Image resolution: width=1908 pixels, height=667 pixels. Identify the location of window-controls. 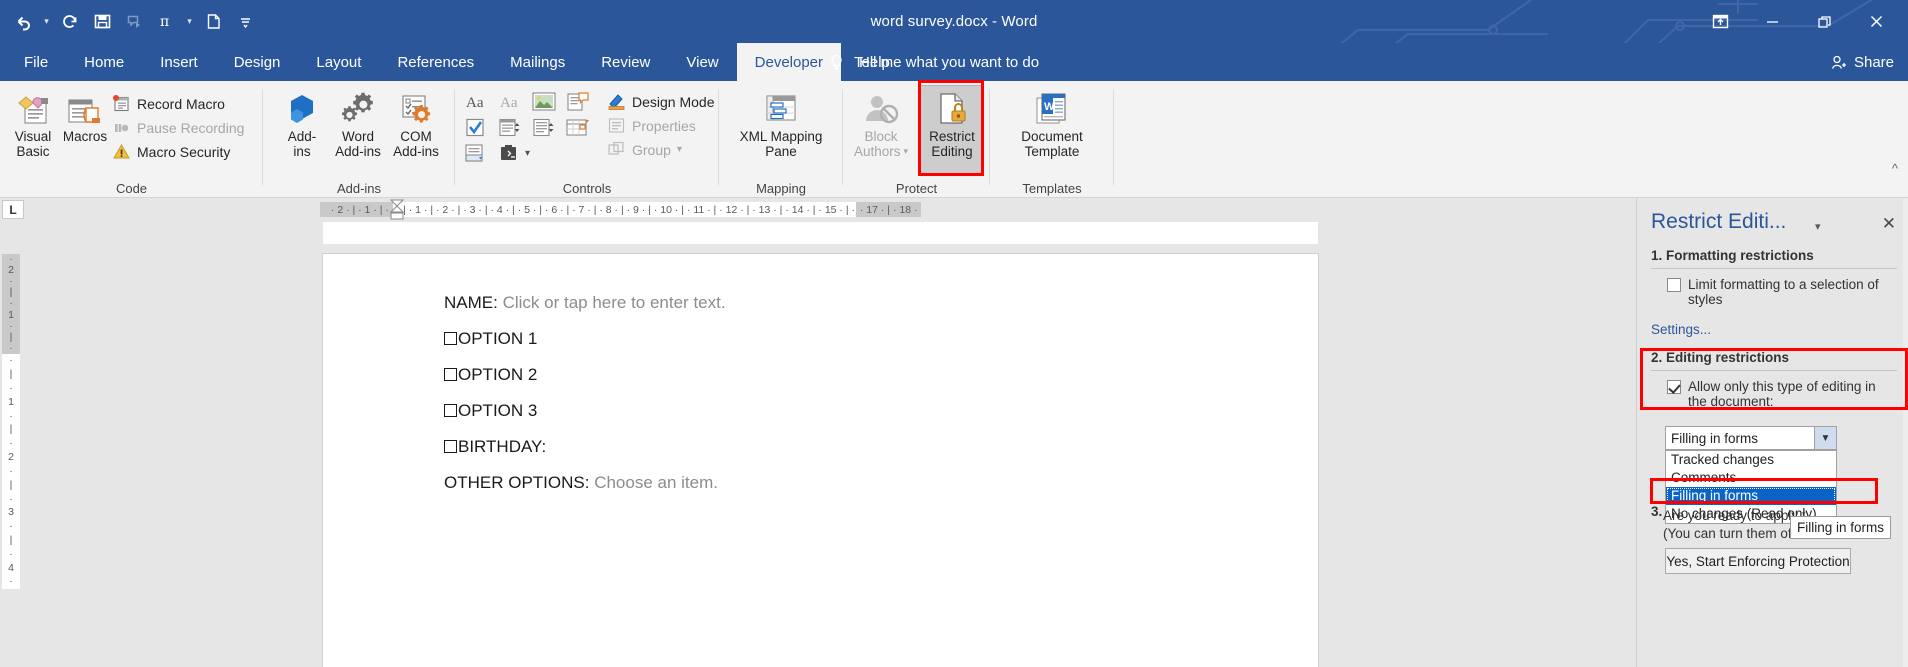
(1798, 21).